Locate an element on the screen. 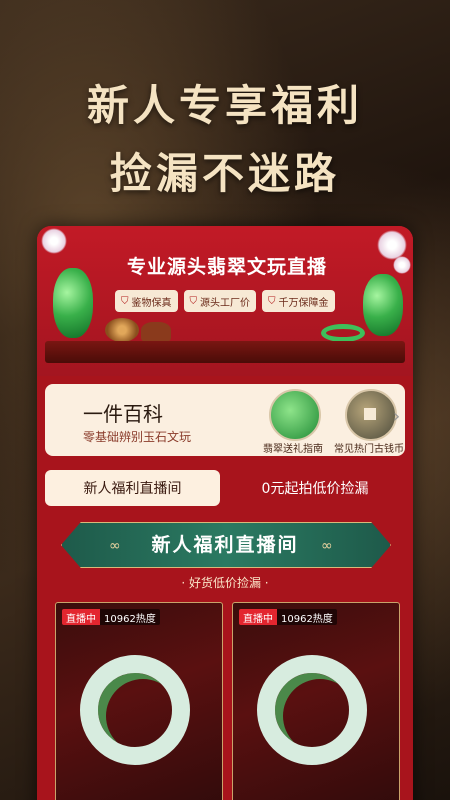 This screenshot has height=800, width=450. wooden-table-image is located at coordinates (225, 352).